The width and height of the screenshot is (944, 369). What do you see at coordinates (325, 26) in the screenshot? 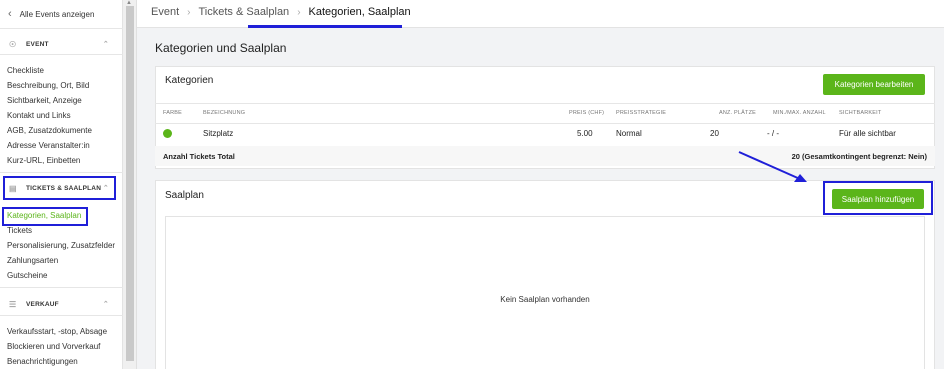
I see `breadcrumb-underline` at bounding box center [325, 26].